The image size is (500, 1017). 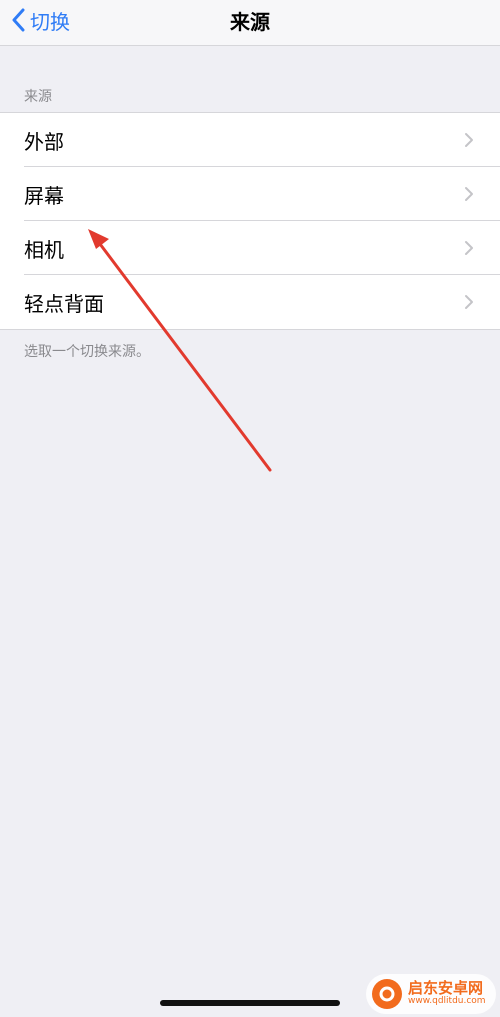 I want to click on list-item-camera: 相机, so click(x=250, y=248).